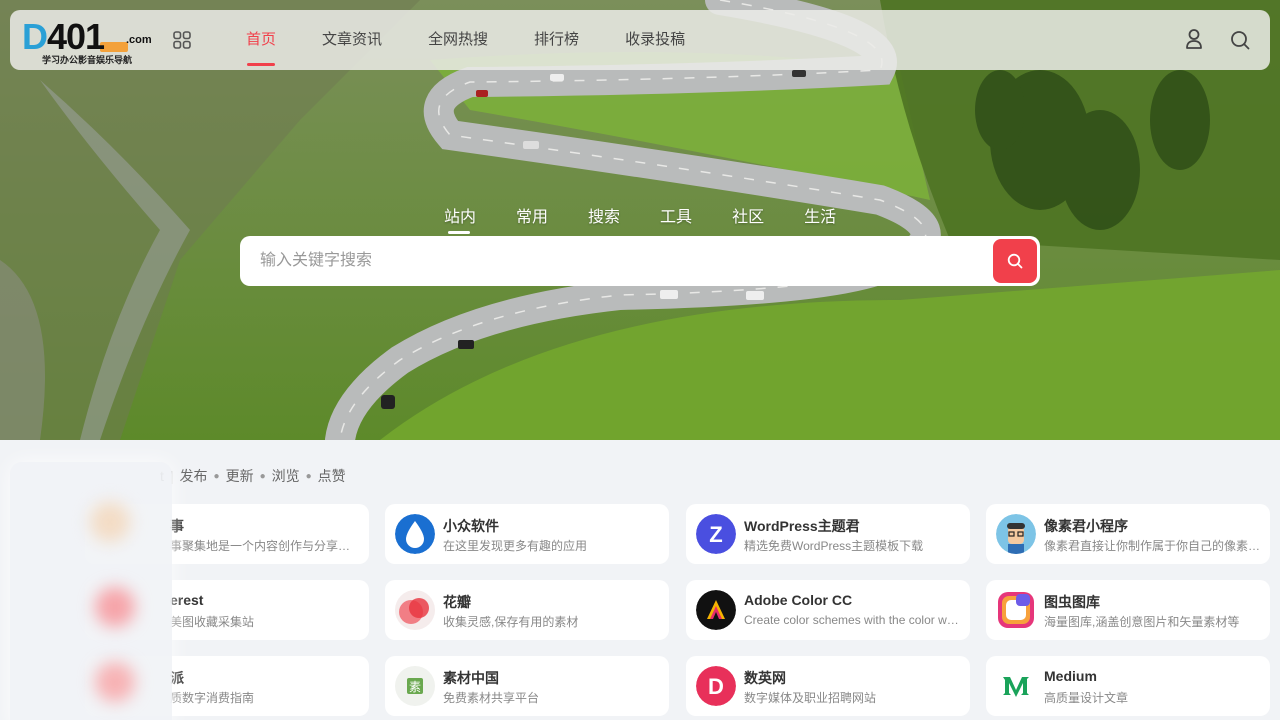 This screenshot has height=720, width=1280. I want to click on nav-rankings: 排行榜, so click(556, 40).